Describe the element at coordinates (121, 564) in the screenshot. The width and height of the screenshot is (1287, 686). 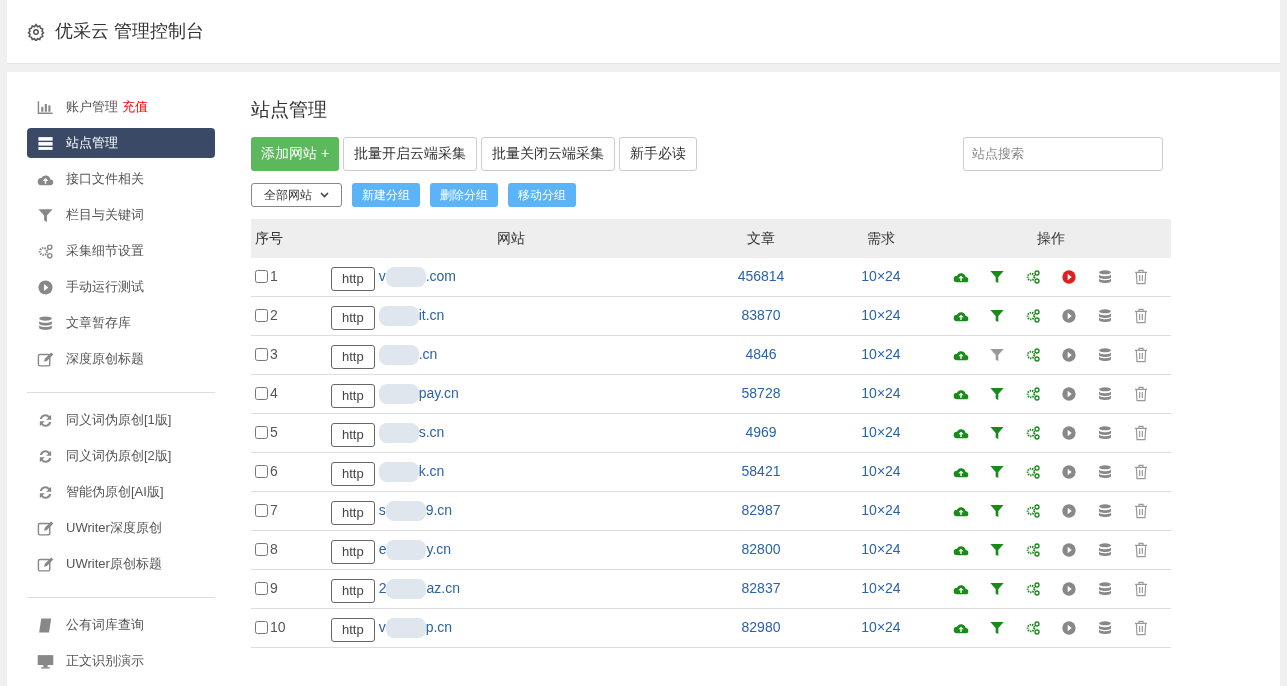
I see `sidebar-item: UWriter原创标题` at that location.